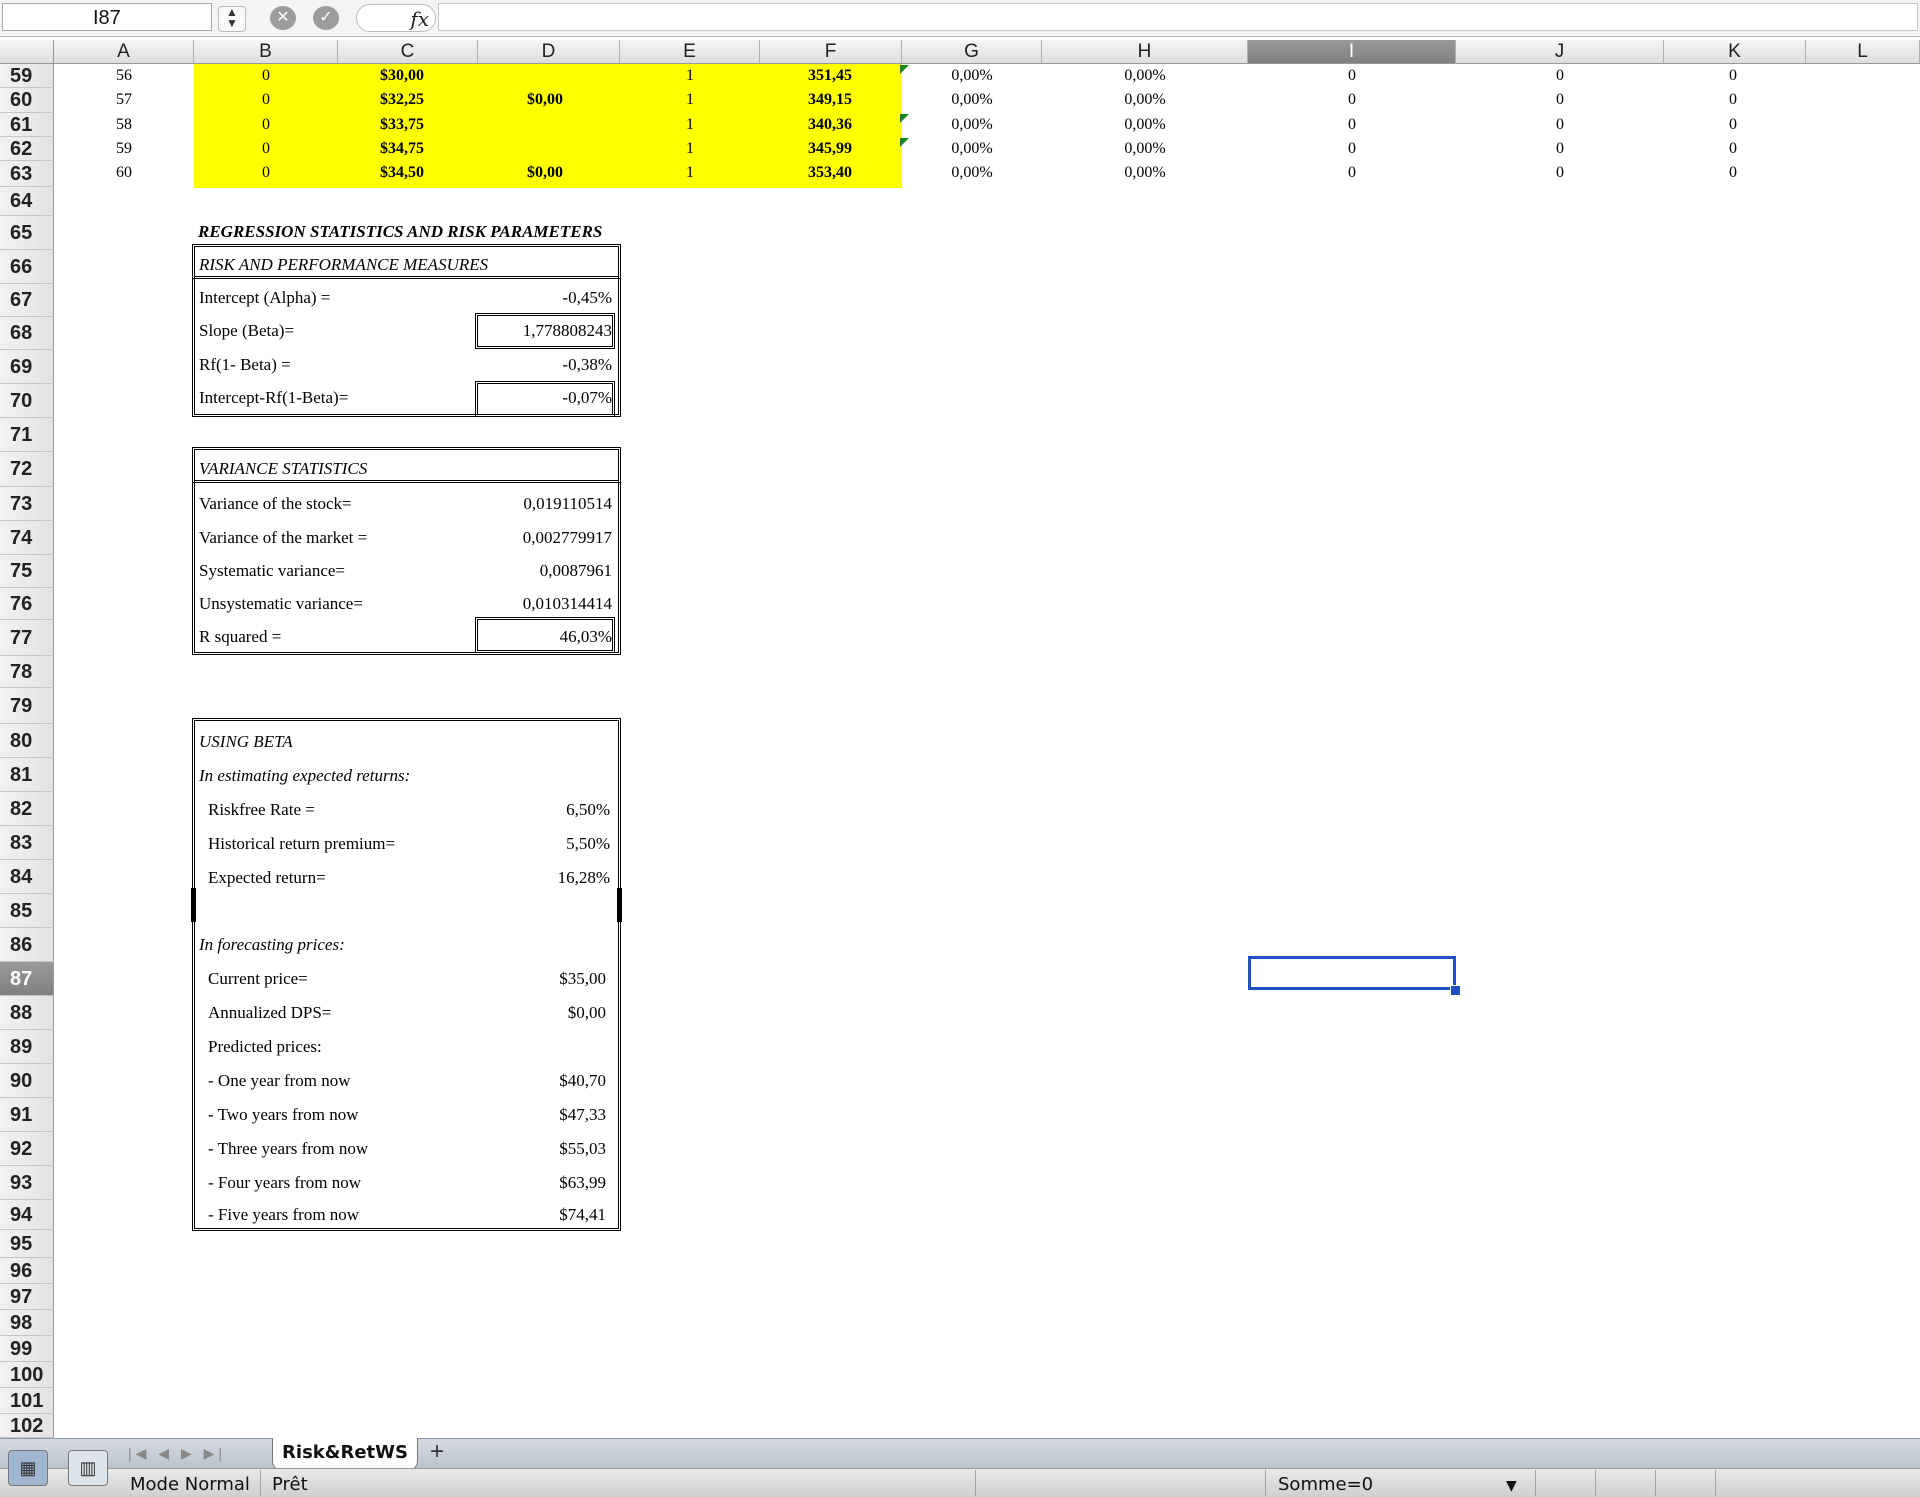 The image size is (1920, 1497). I want to click on variance-label: Unsystematic variance=, so click(281, 603).